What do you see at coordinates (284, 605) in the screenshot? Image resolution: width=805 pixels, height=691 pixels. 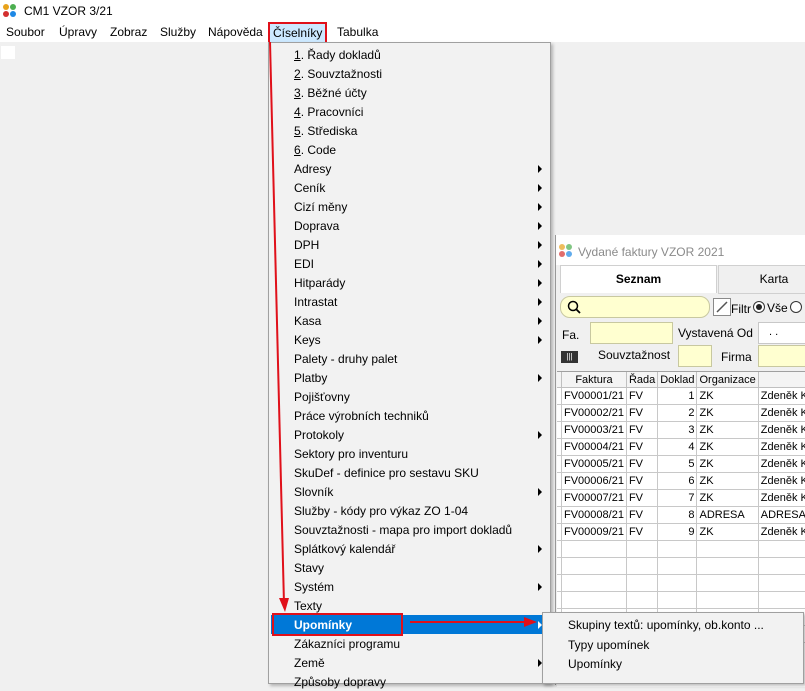 I see `annotation-arrowhead-down` at bounding box center [284, 605].